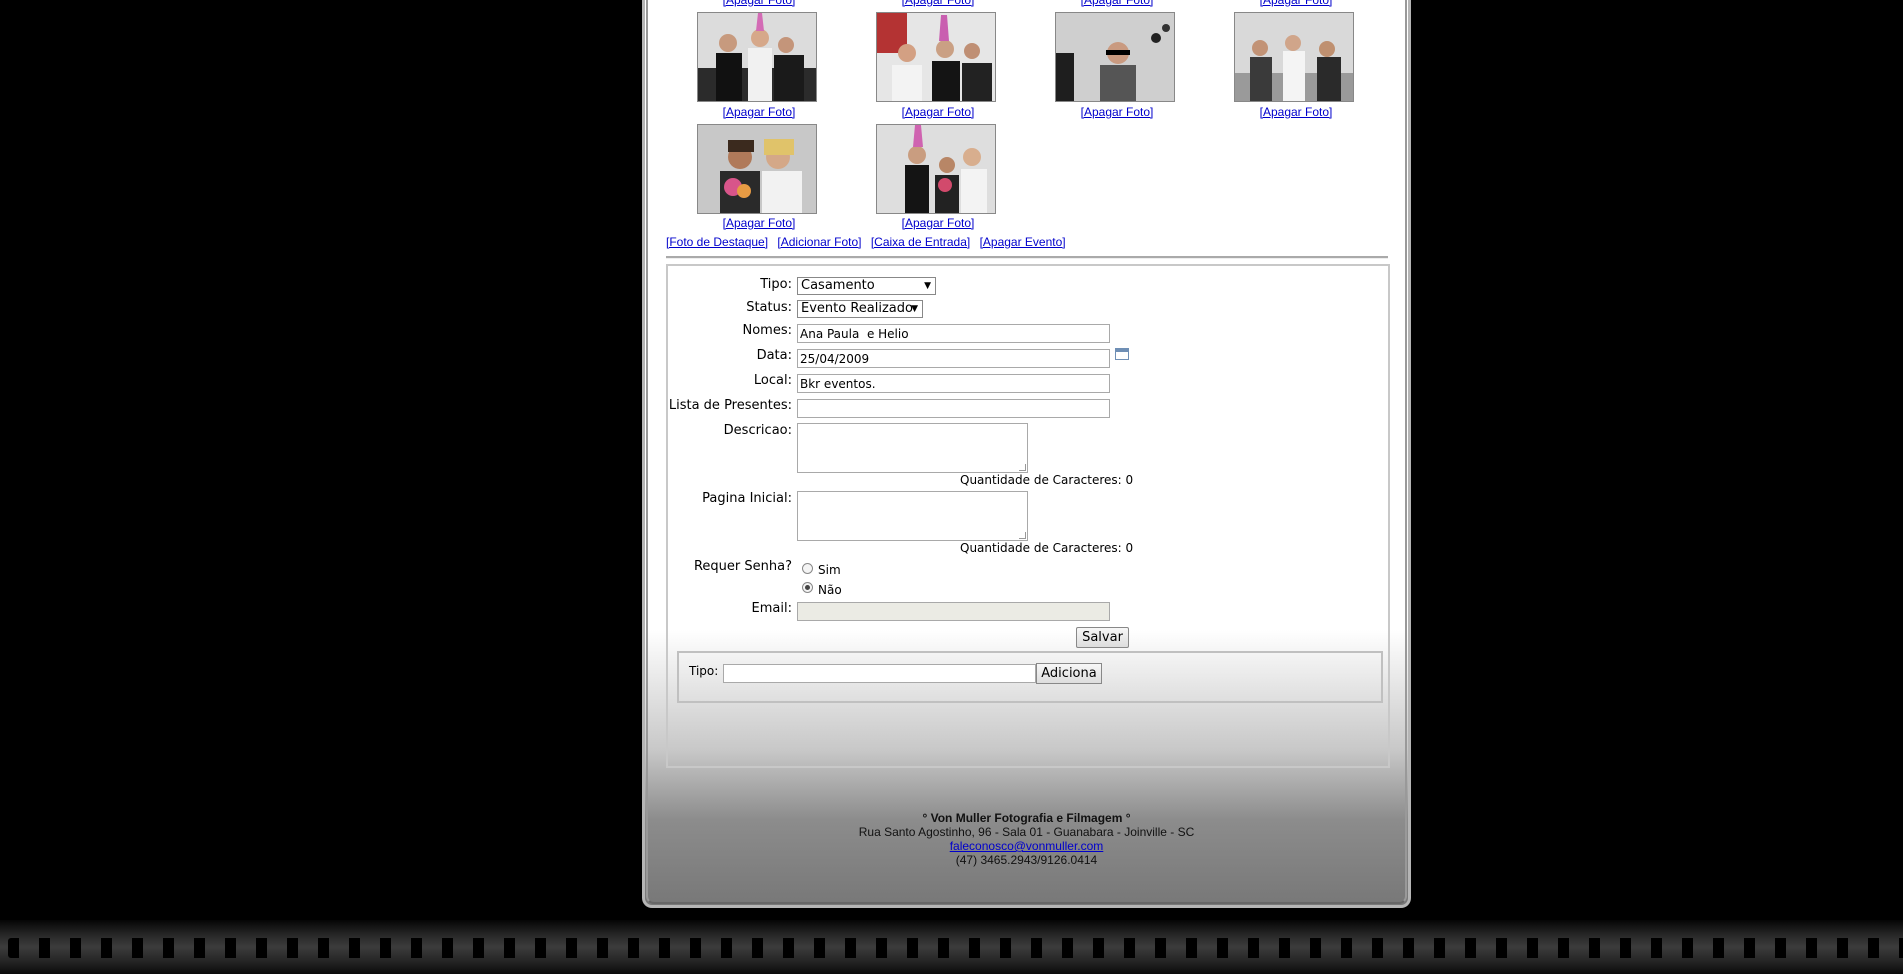  What do you see at coordinates (1122, 354) in the screenshot?
I see `calendar-icon` at bounding box center [1122, 354].